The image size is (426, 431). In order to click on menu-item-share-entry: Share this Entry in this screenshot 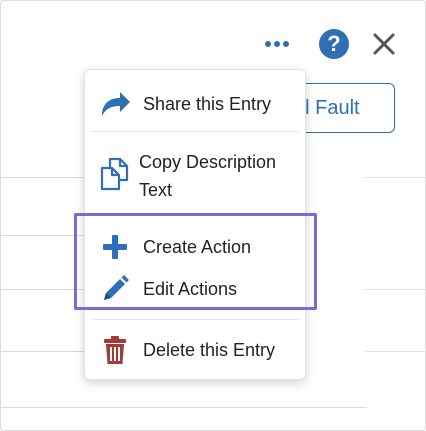, I will do `click(195, 104)`.